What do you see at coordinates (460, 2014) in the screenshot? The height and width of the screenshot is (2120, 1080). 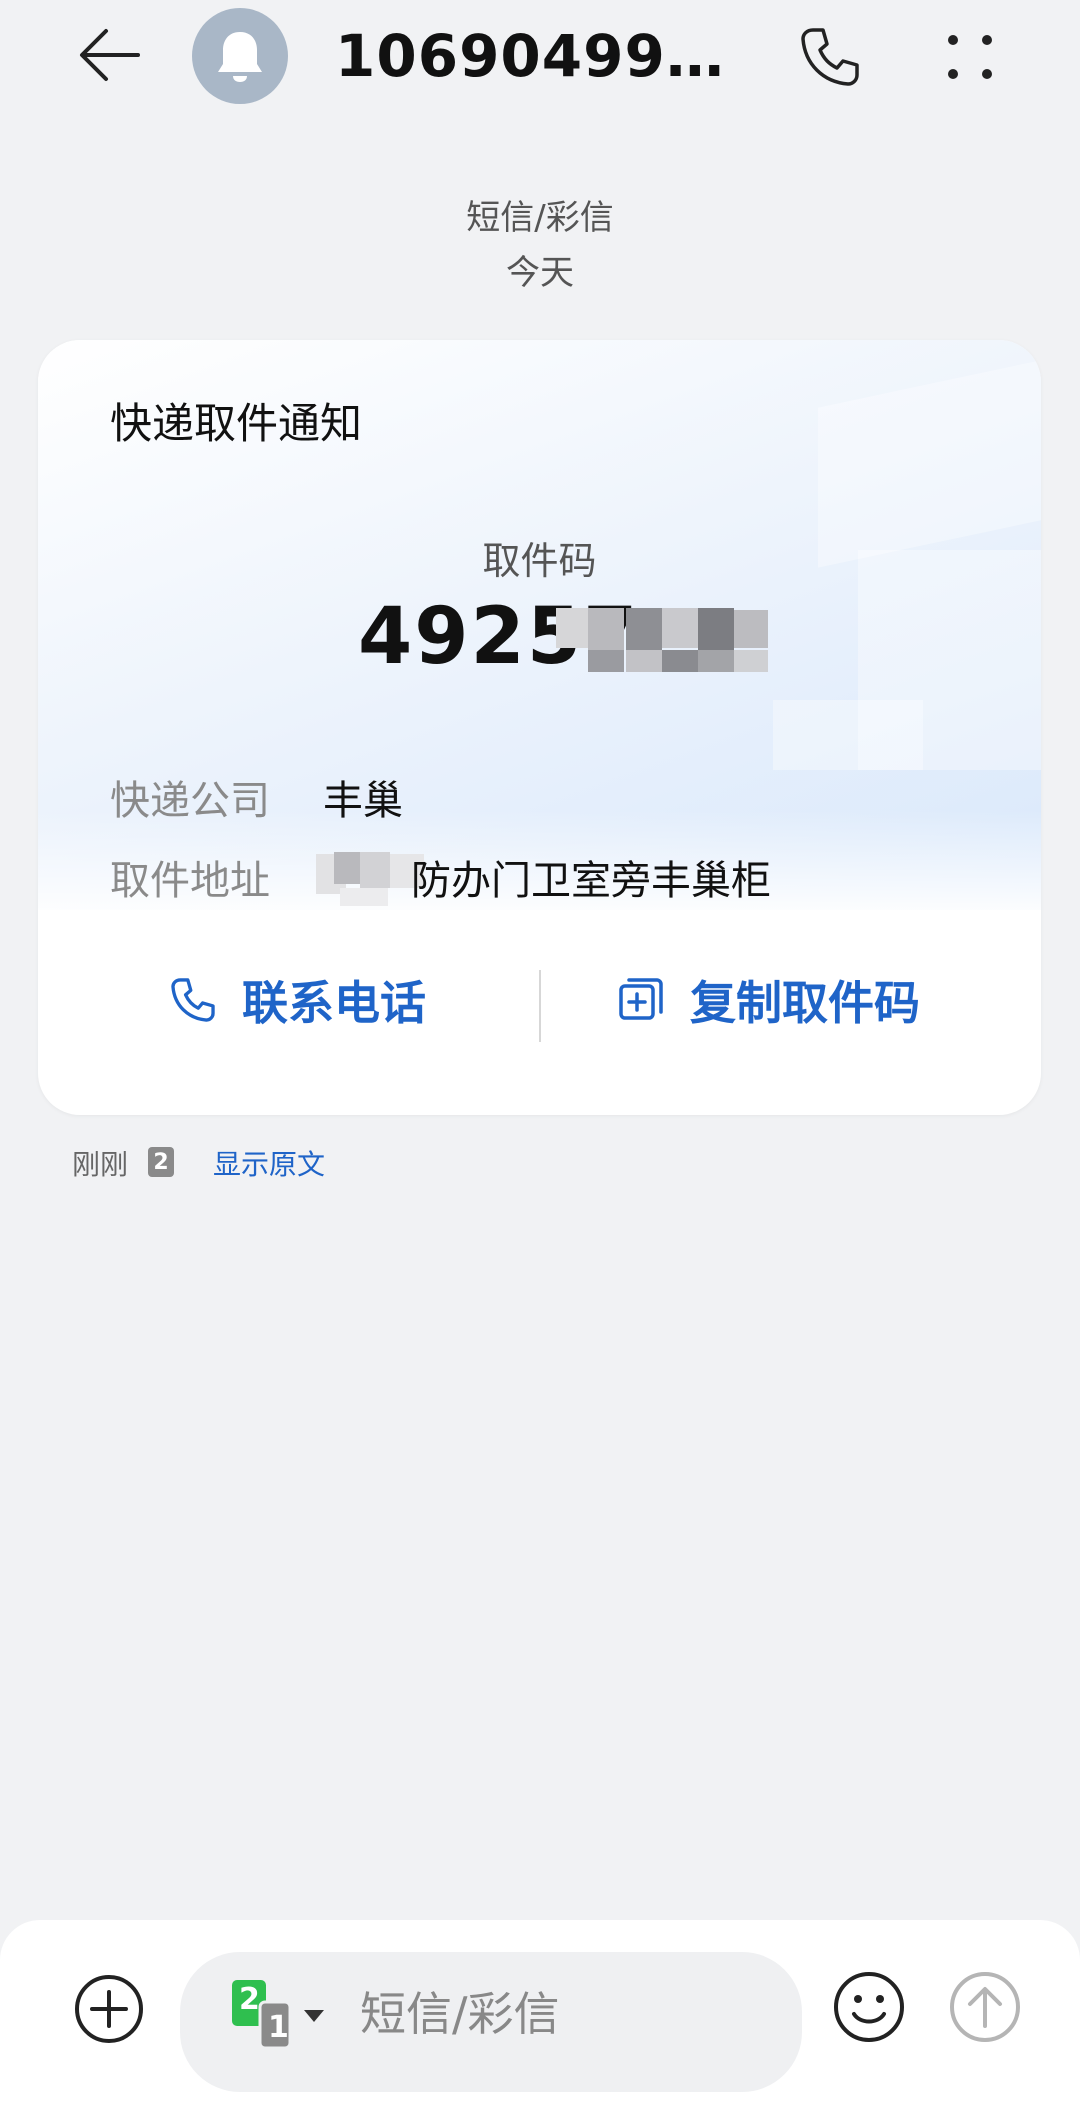 I see `message-input-placeholder: 短信/彩信` at bounding box center [460, 2014].